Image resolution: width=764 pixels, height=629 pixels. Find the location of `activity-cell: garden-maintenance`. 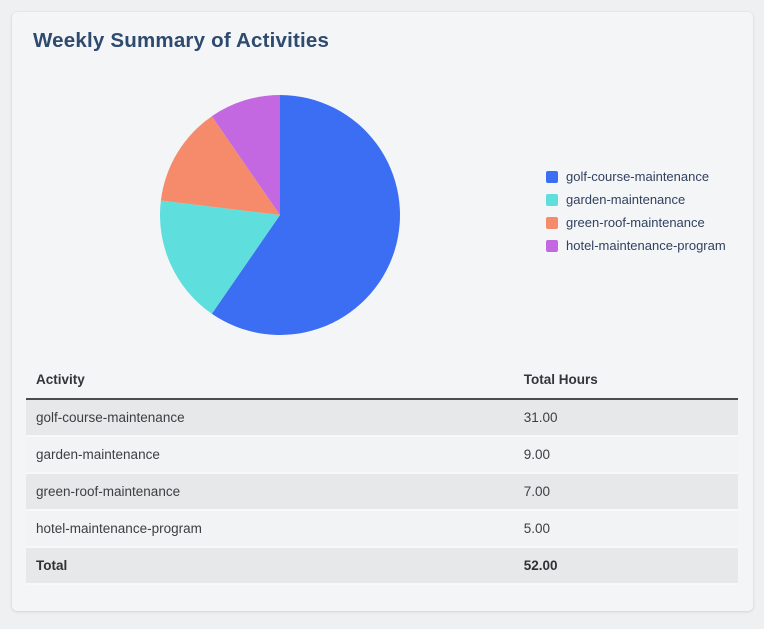

activity-cell: garden-maintenance is located at coordinates (270, 455).